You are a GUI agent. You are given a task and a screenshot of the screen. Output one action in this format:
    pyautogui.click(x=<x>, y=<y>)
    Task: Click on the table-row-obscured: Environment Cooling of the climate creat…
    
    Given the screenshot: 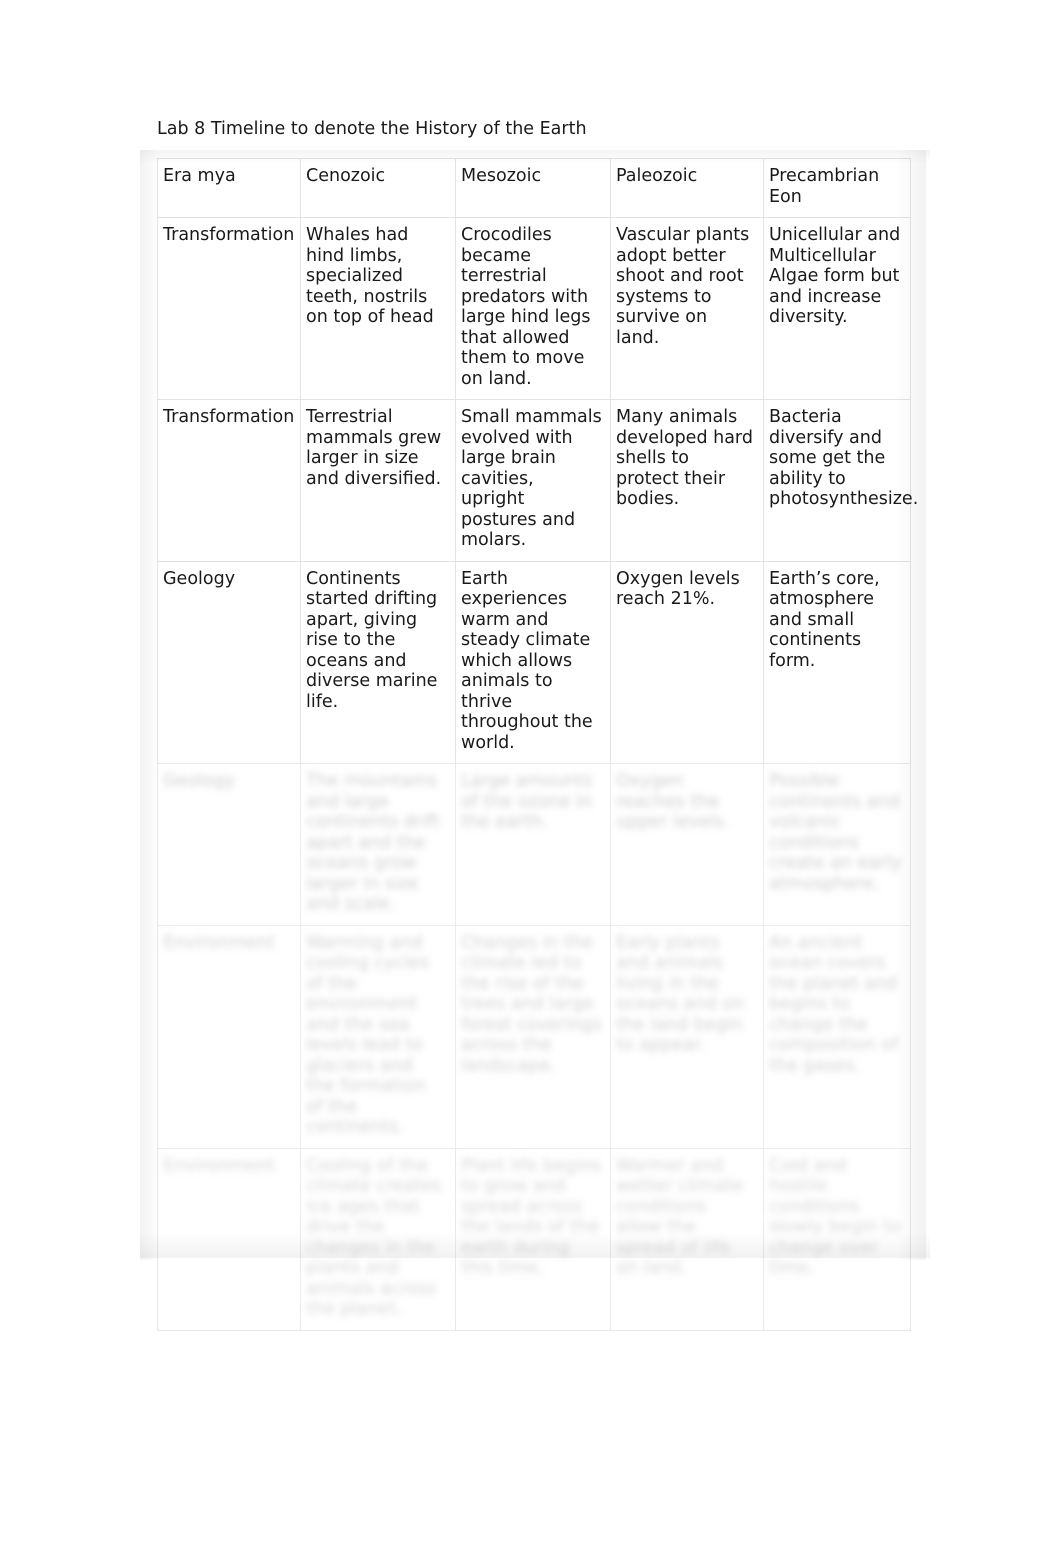 What is the action you would take?
    pyautogui.click(x=534, y=1239)
    